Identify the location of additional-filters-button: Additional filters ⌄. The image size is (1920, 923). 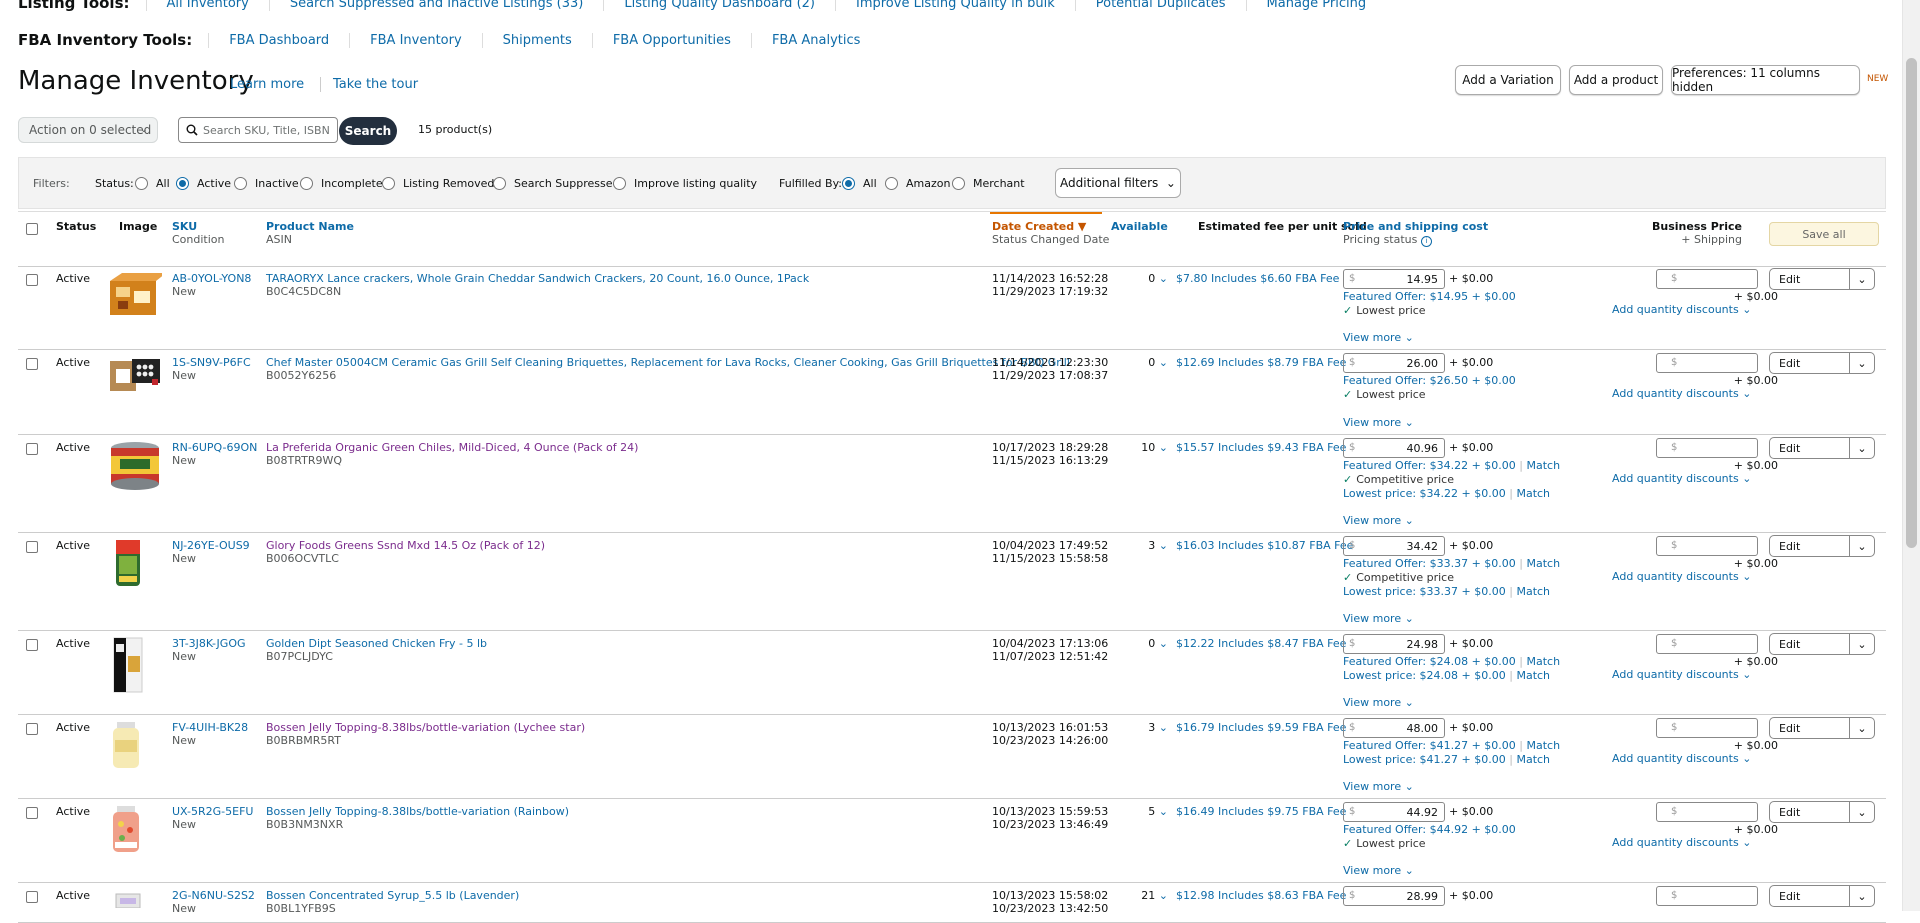
(1118, 183).